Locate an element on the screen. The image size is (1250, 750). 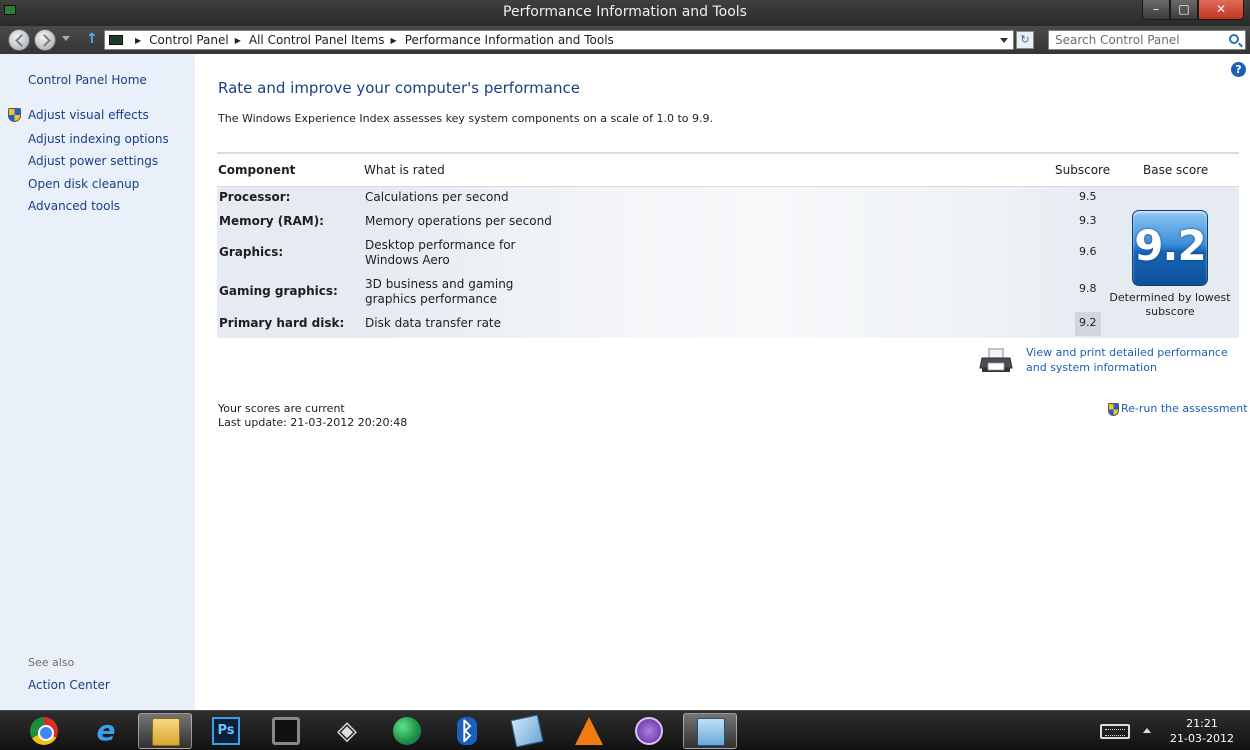
base-score-panel: 9.2 Determined by lowest subscore is located at coordinates (1170, 262).